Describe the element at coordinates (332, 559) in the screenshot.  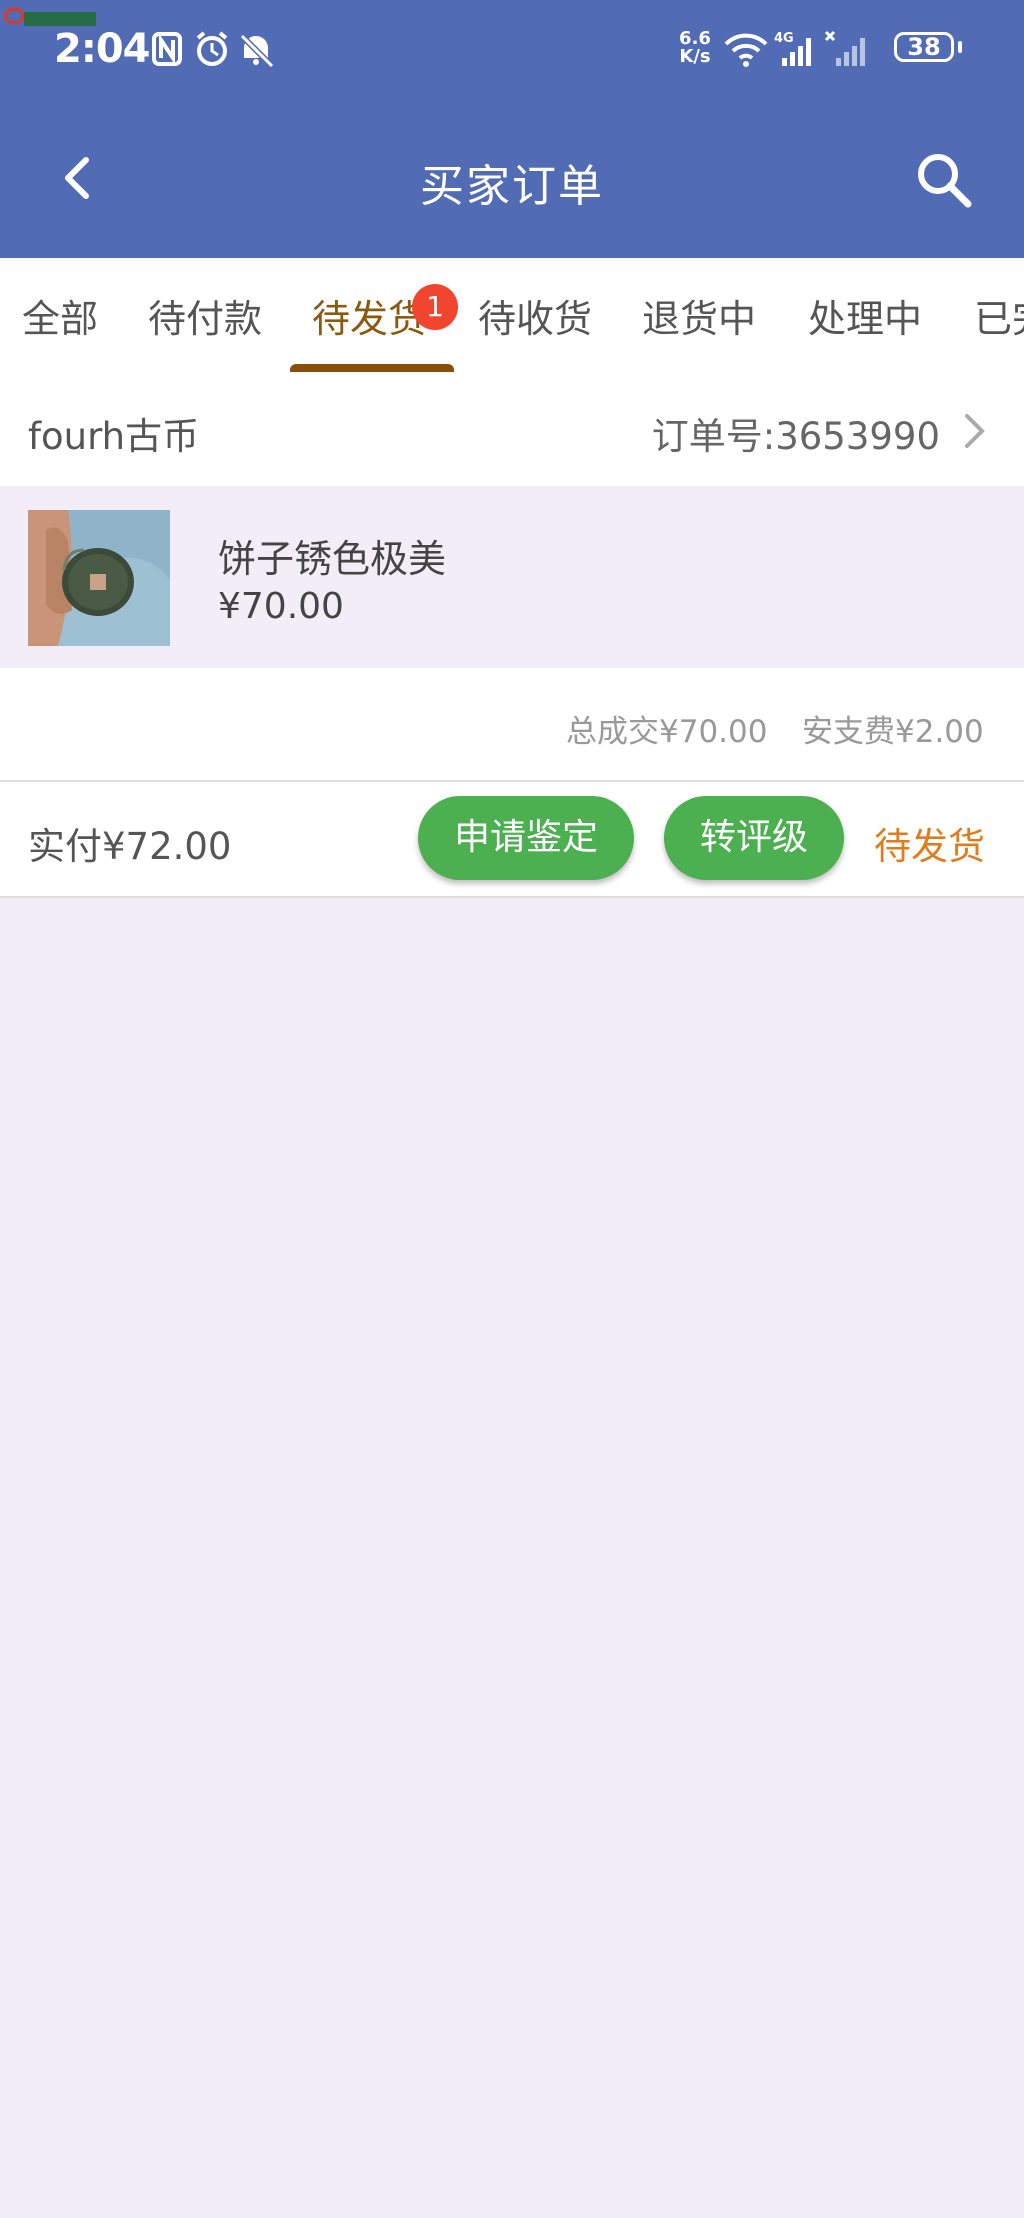
I see `product-name: 饼子锈色极美` at that location.